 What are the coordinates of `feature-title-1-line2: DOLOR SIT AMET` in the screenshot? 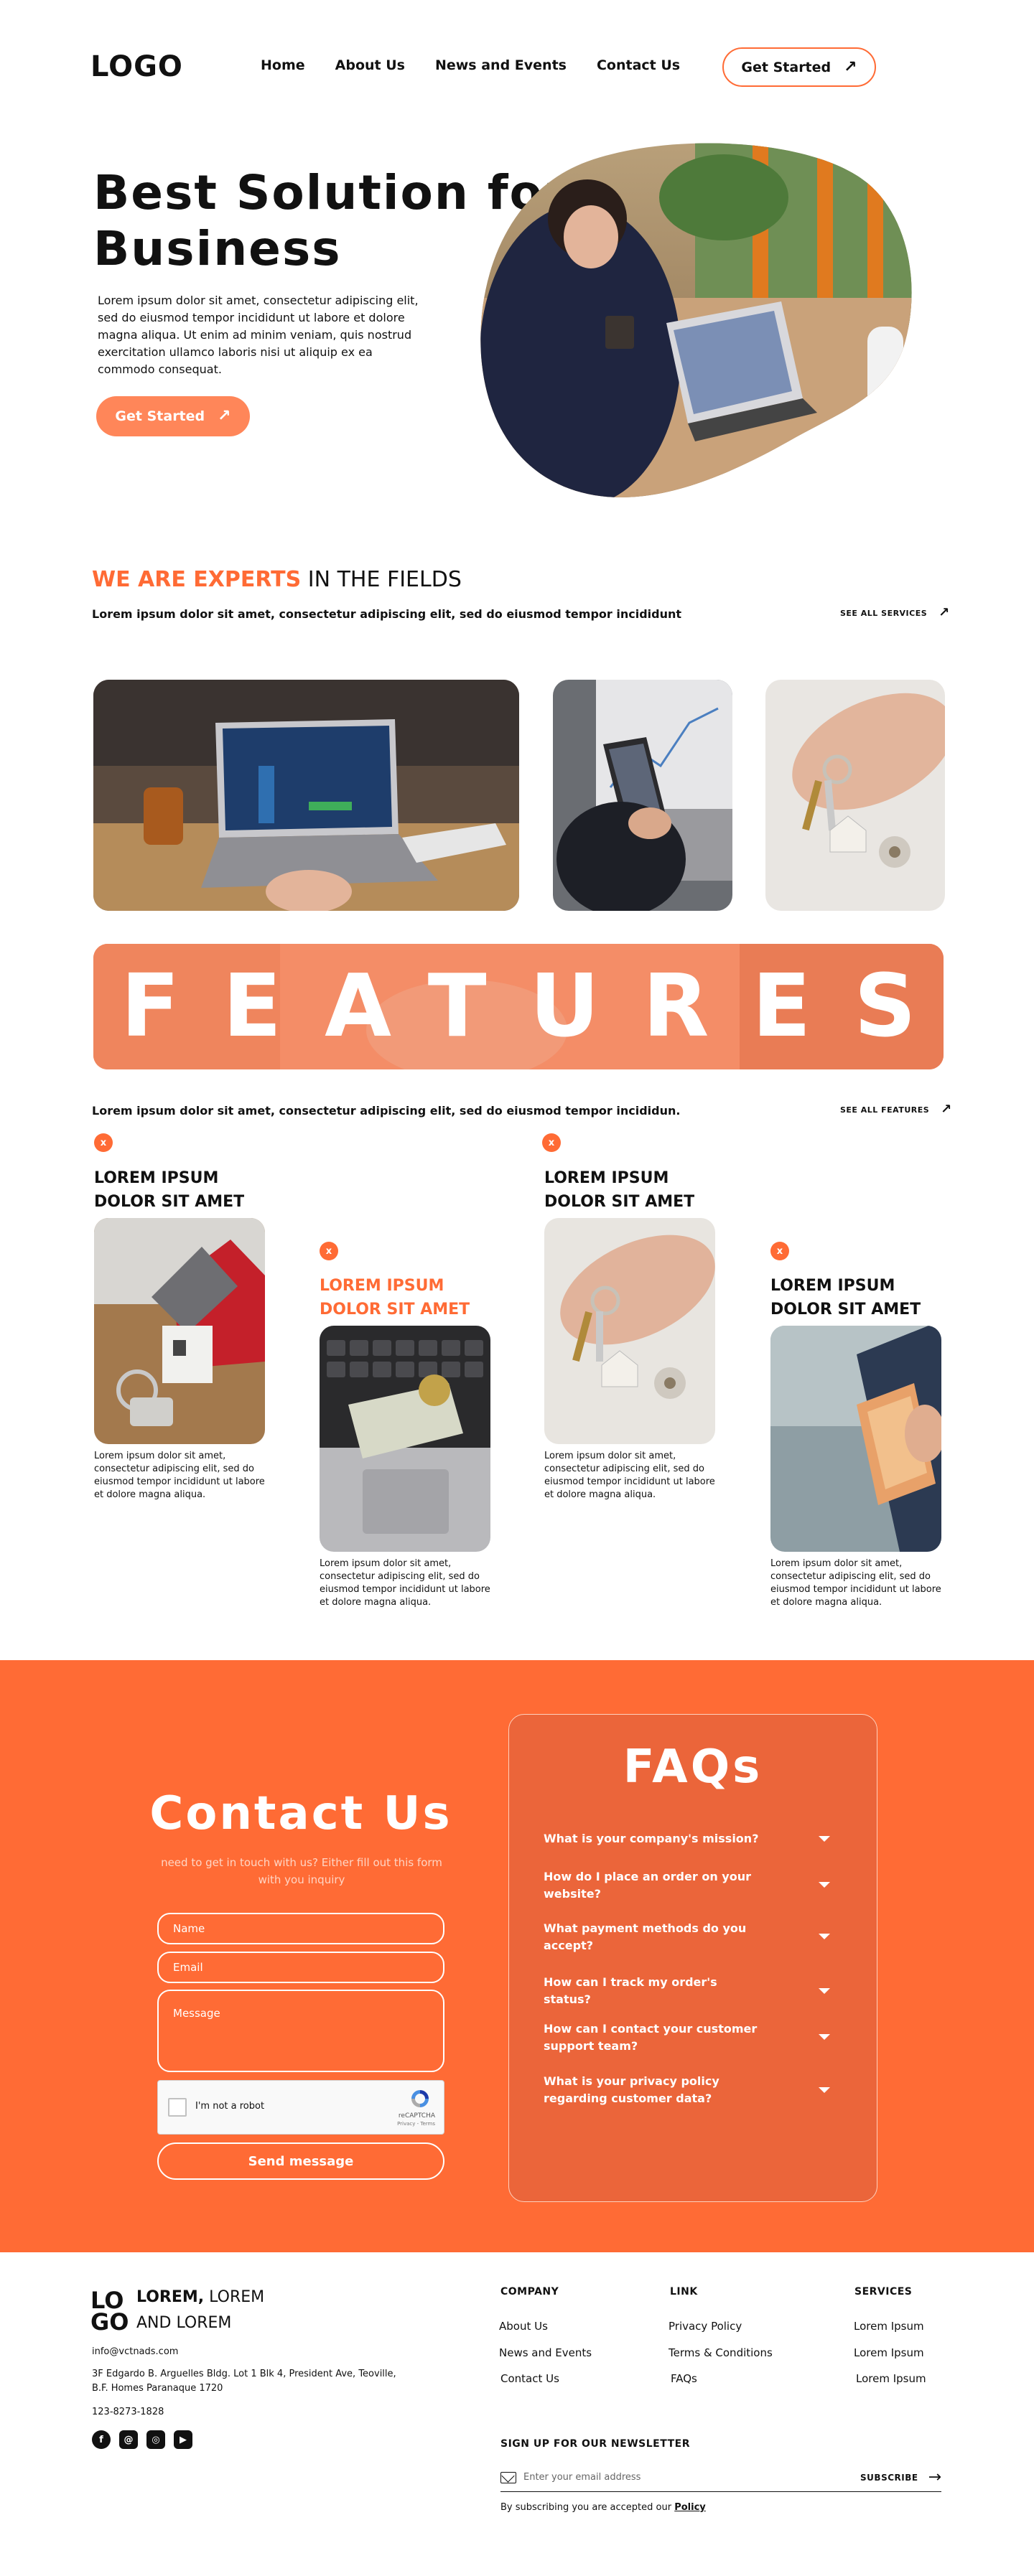 It's located at (169, 1202).